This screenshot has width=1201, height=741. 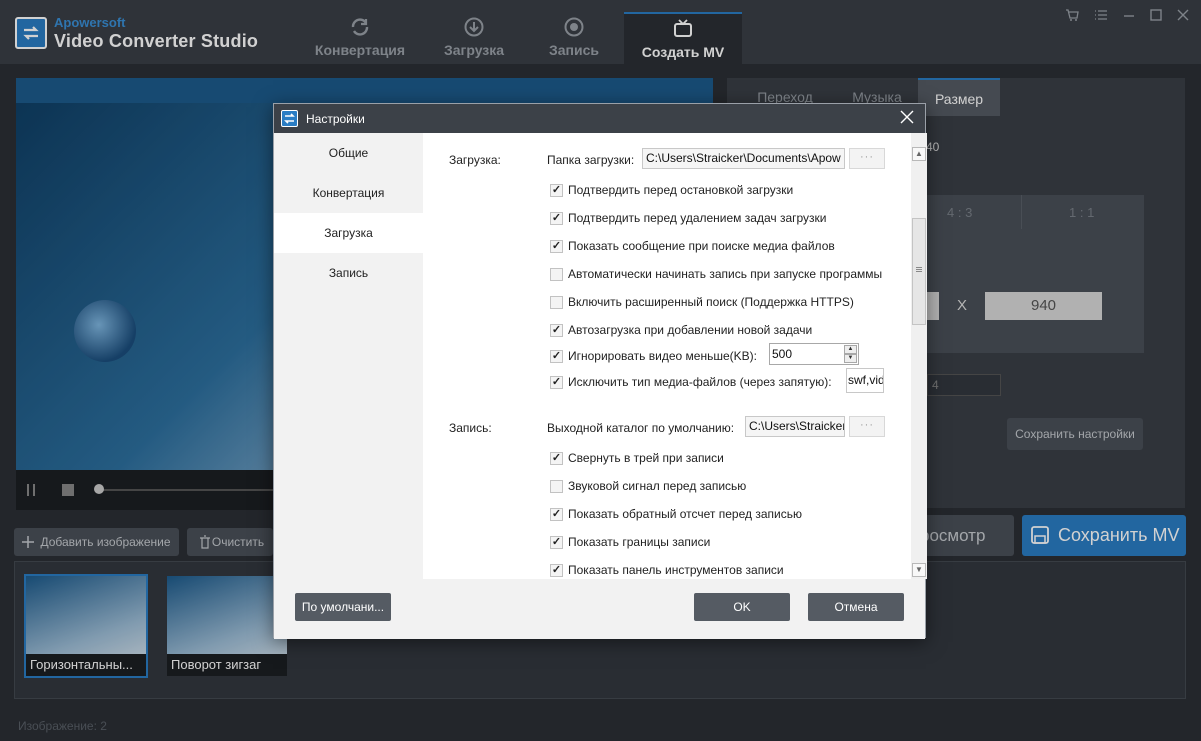 I want to click on option-label: Игнорировать видео меньше(KB):, so click(x=662, y=356).